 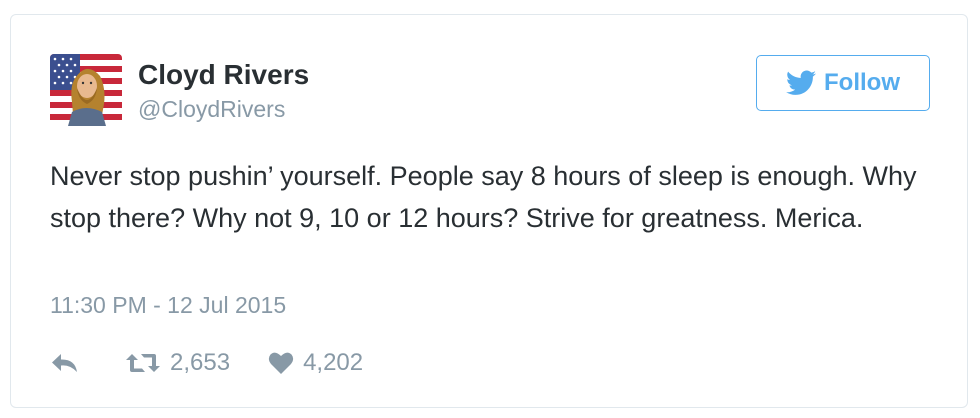 I want to click on reply-button, so click(x=65, y=363).